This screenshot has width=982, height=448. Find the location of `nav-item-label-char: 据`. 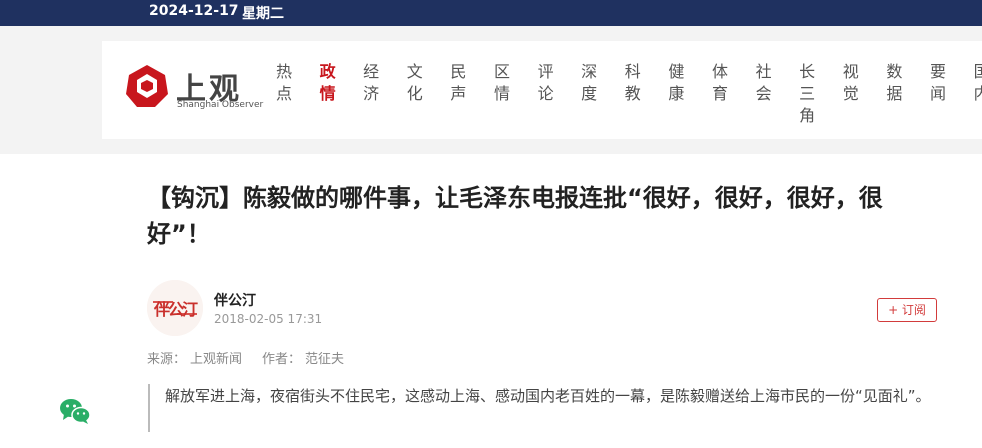

nav-item-label-char: 据 is located at coordinates (894, 93).